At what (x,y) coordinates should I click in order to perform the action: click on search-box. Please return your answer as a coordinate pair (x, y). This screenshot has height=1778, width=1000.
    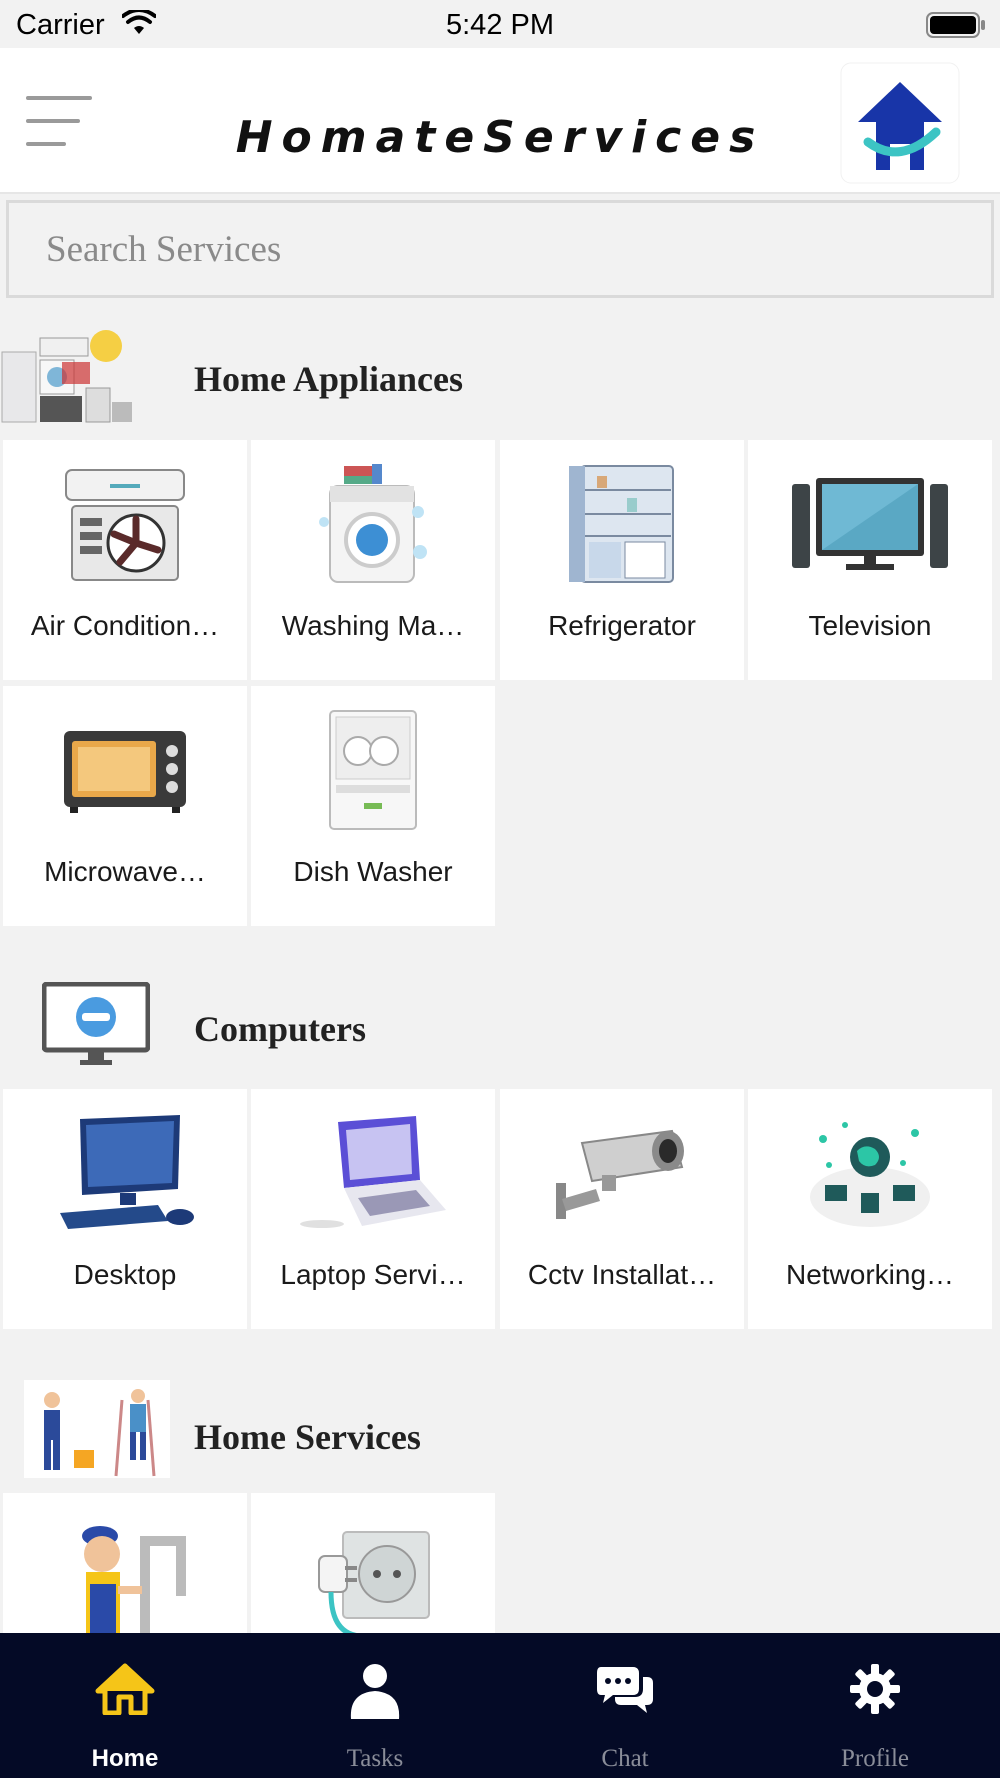
    Looking at the image, I should click on (500, 249).